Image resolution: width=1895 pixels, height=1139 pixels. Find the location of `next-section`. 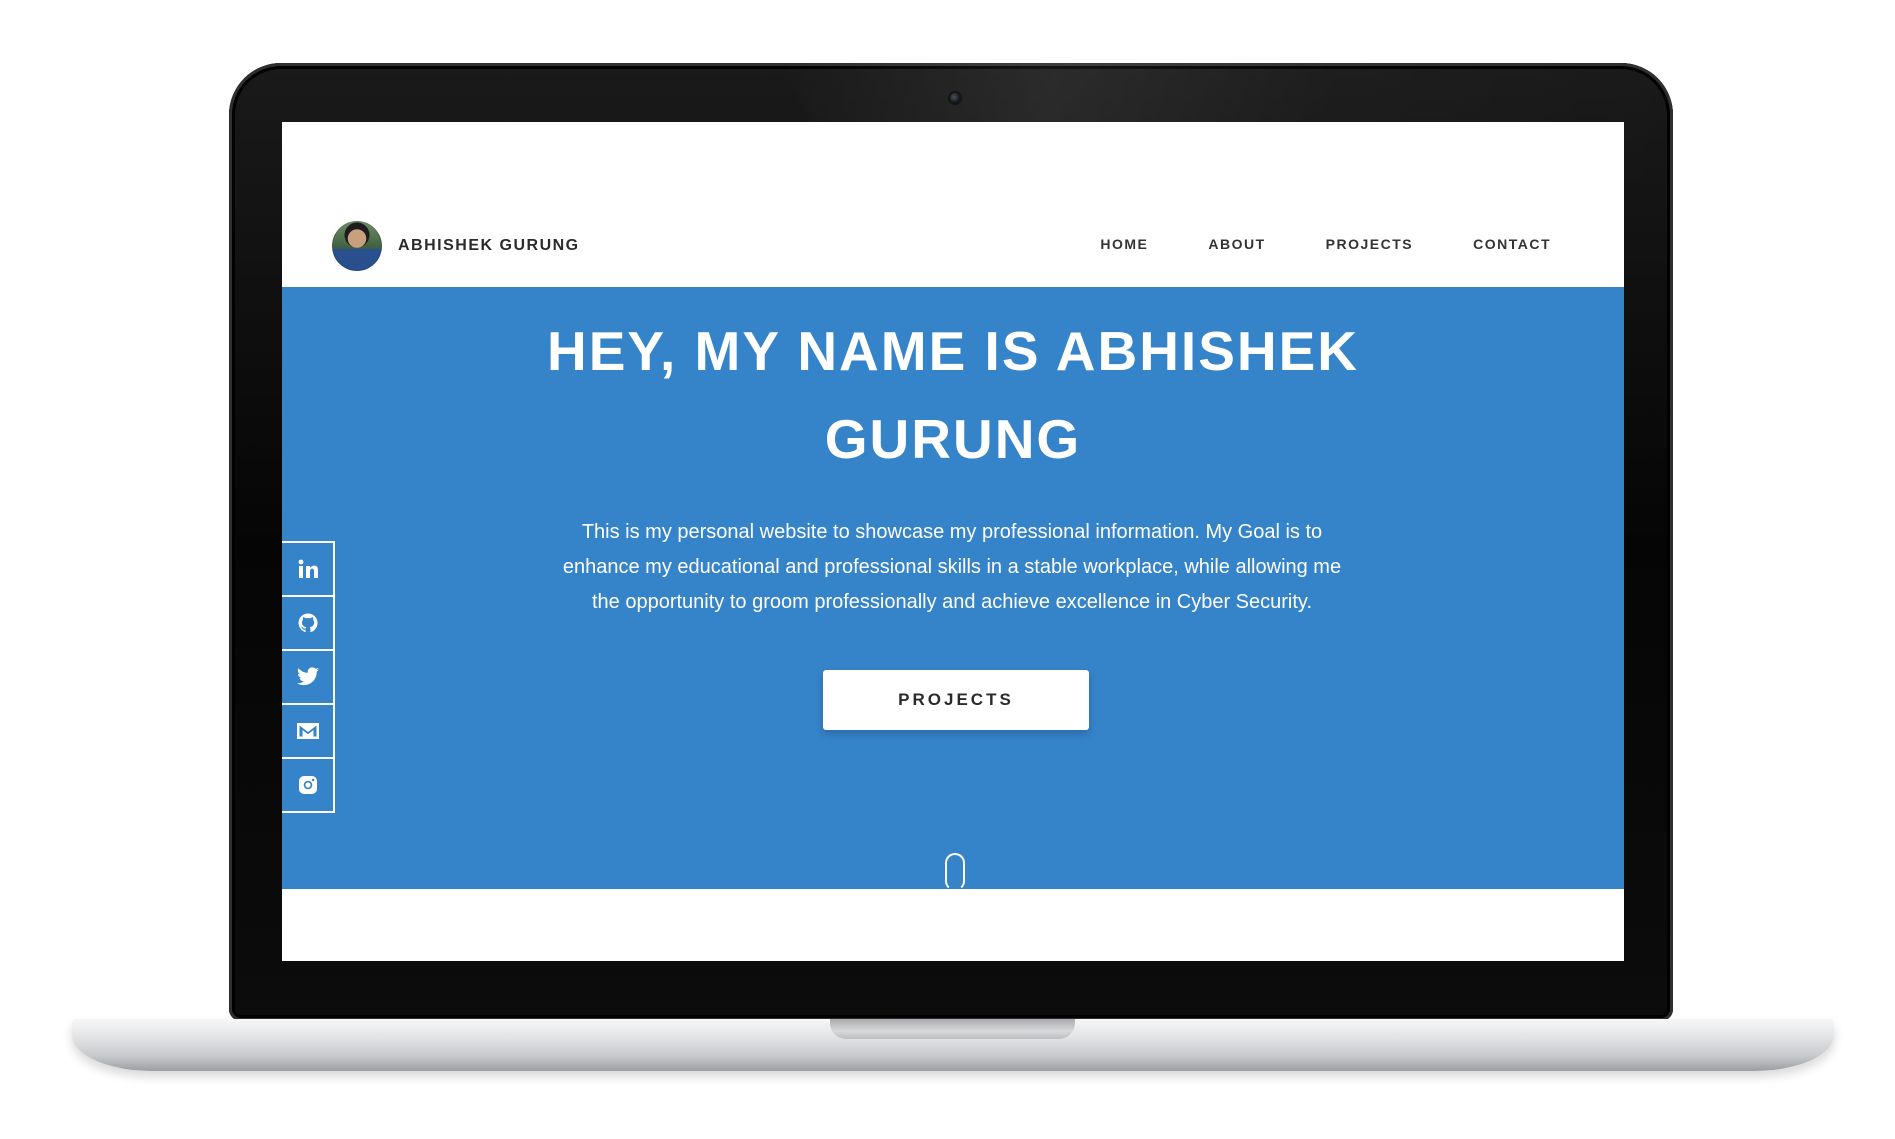

next-section is located at coordinates (953, 925).